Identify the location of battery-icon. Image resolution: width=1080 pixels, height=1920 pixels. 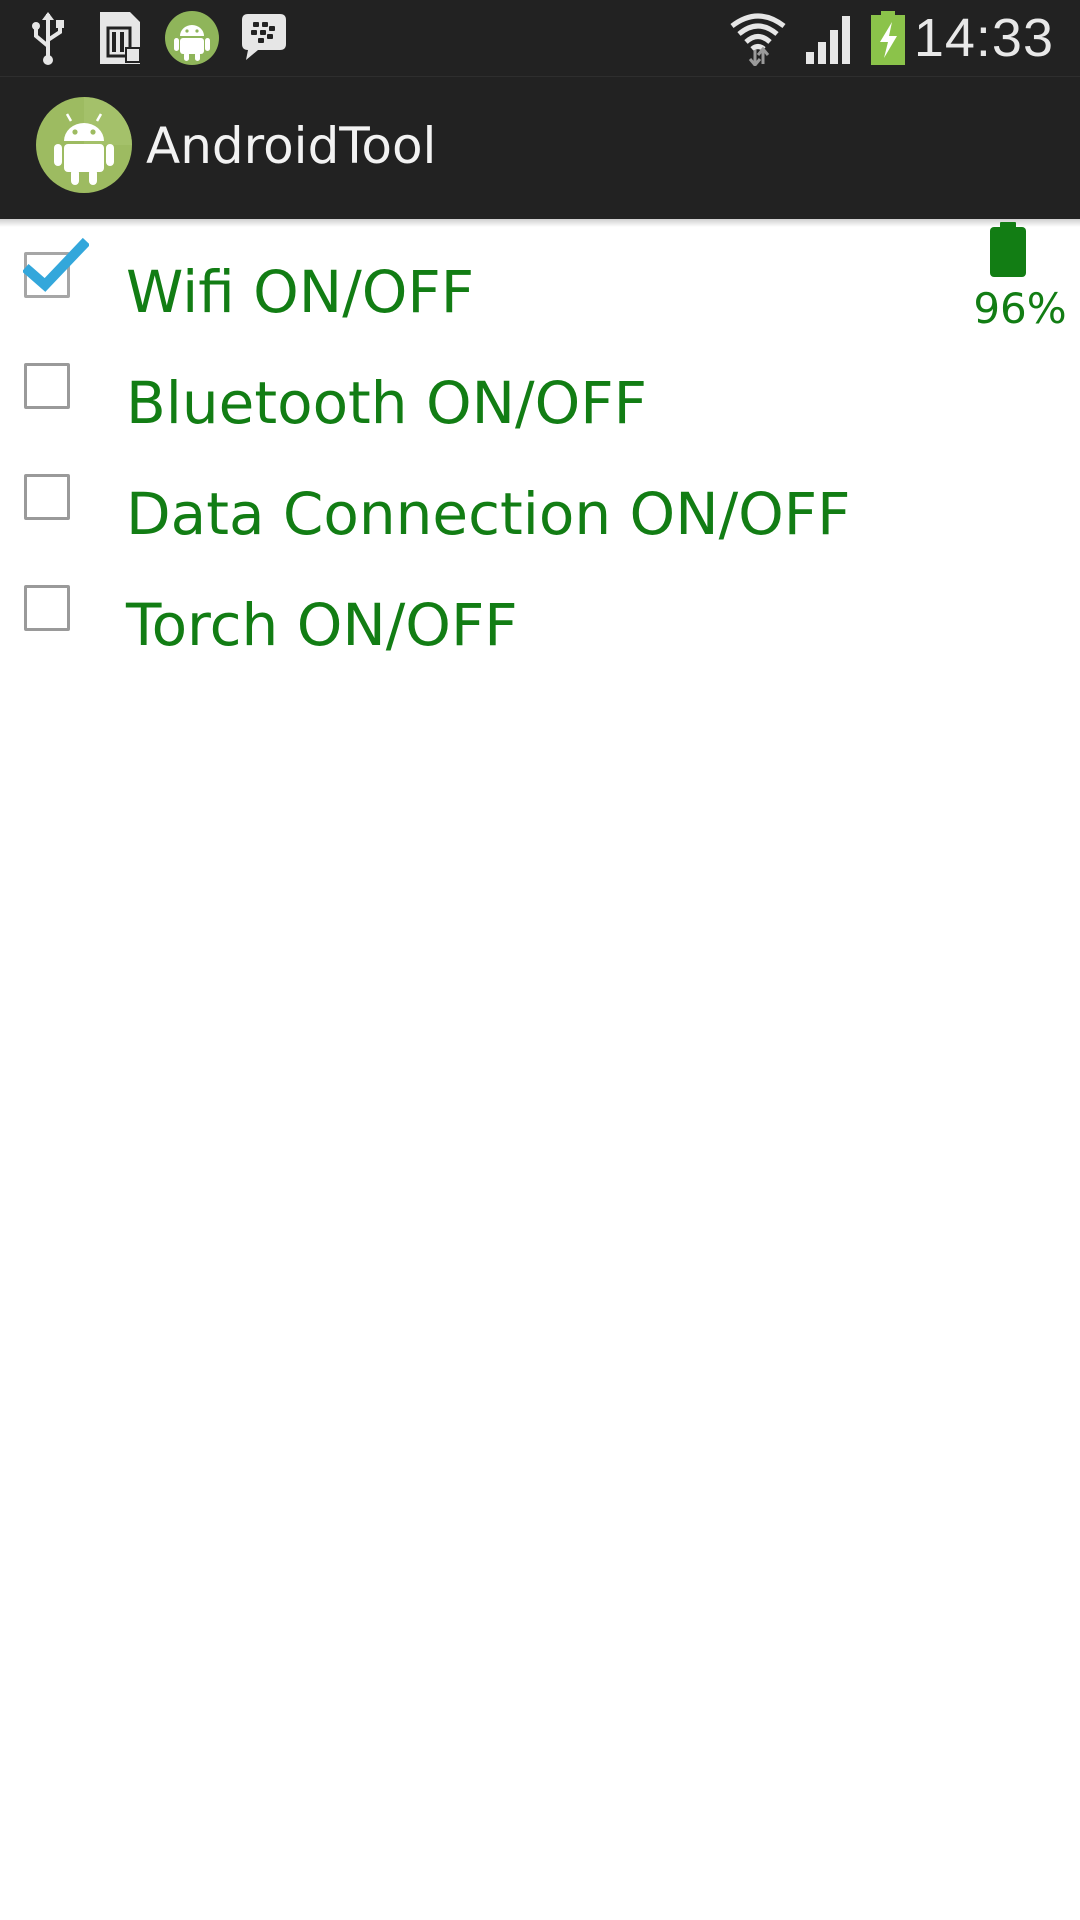
(1008, 249).